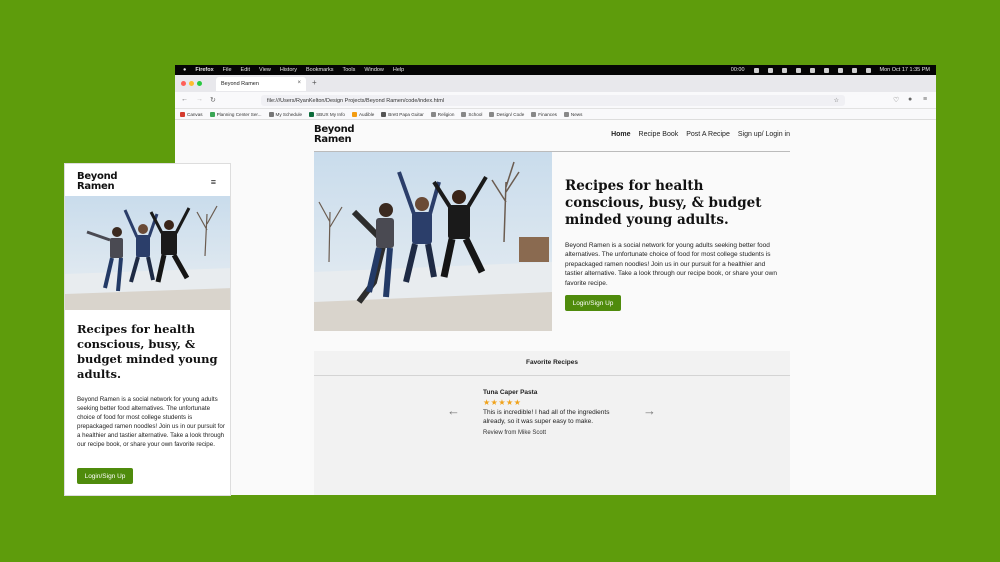  Describe the element at coordinates (620, 134) in the screenshot. I see `nav-home: Home` at that location.